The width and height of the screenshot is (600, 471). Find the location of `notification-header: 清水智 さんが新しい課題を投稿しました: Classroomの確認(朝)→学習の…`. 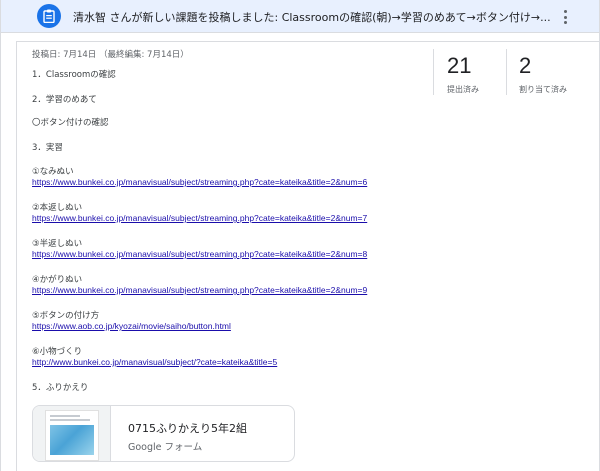

notification-header: 清水智 さんが新しい課題を投稿しました: Classroomの確認(朝)→学習の… is located at coordinates (300, 16).